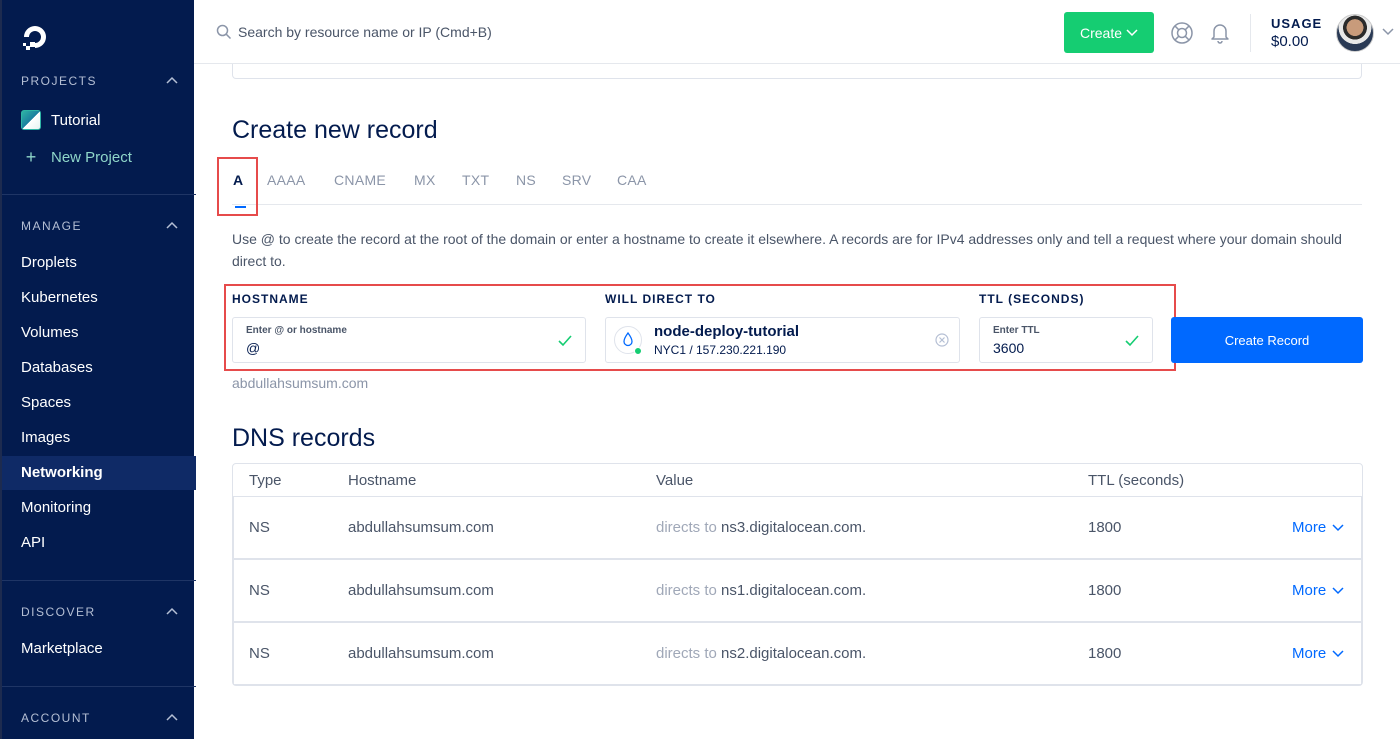 Image resolution: width=1400 pixels, height=739 pixels. Describe the element at coordinates (675, 480) in the screenshot. I see `column-header-value: Value` at that location.